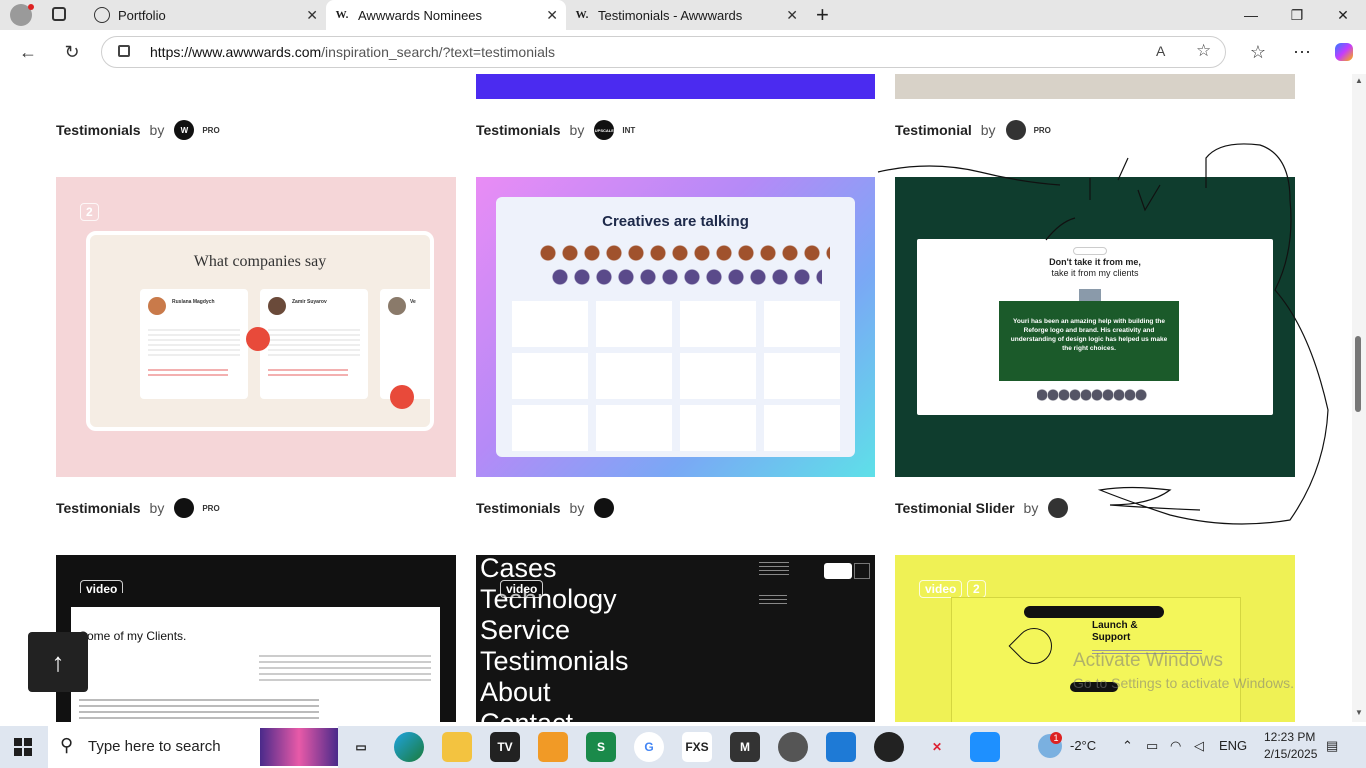 The height and width of the screenshot is (768, 1366). Describe the element at coordinates (1359, 80) in the screenshot. I see `scroll-up-arrow-icon: ▲` at that location.